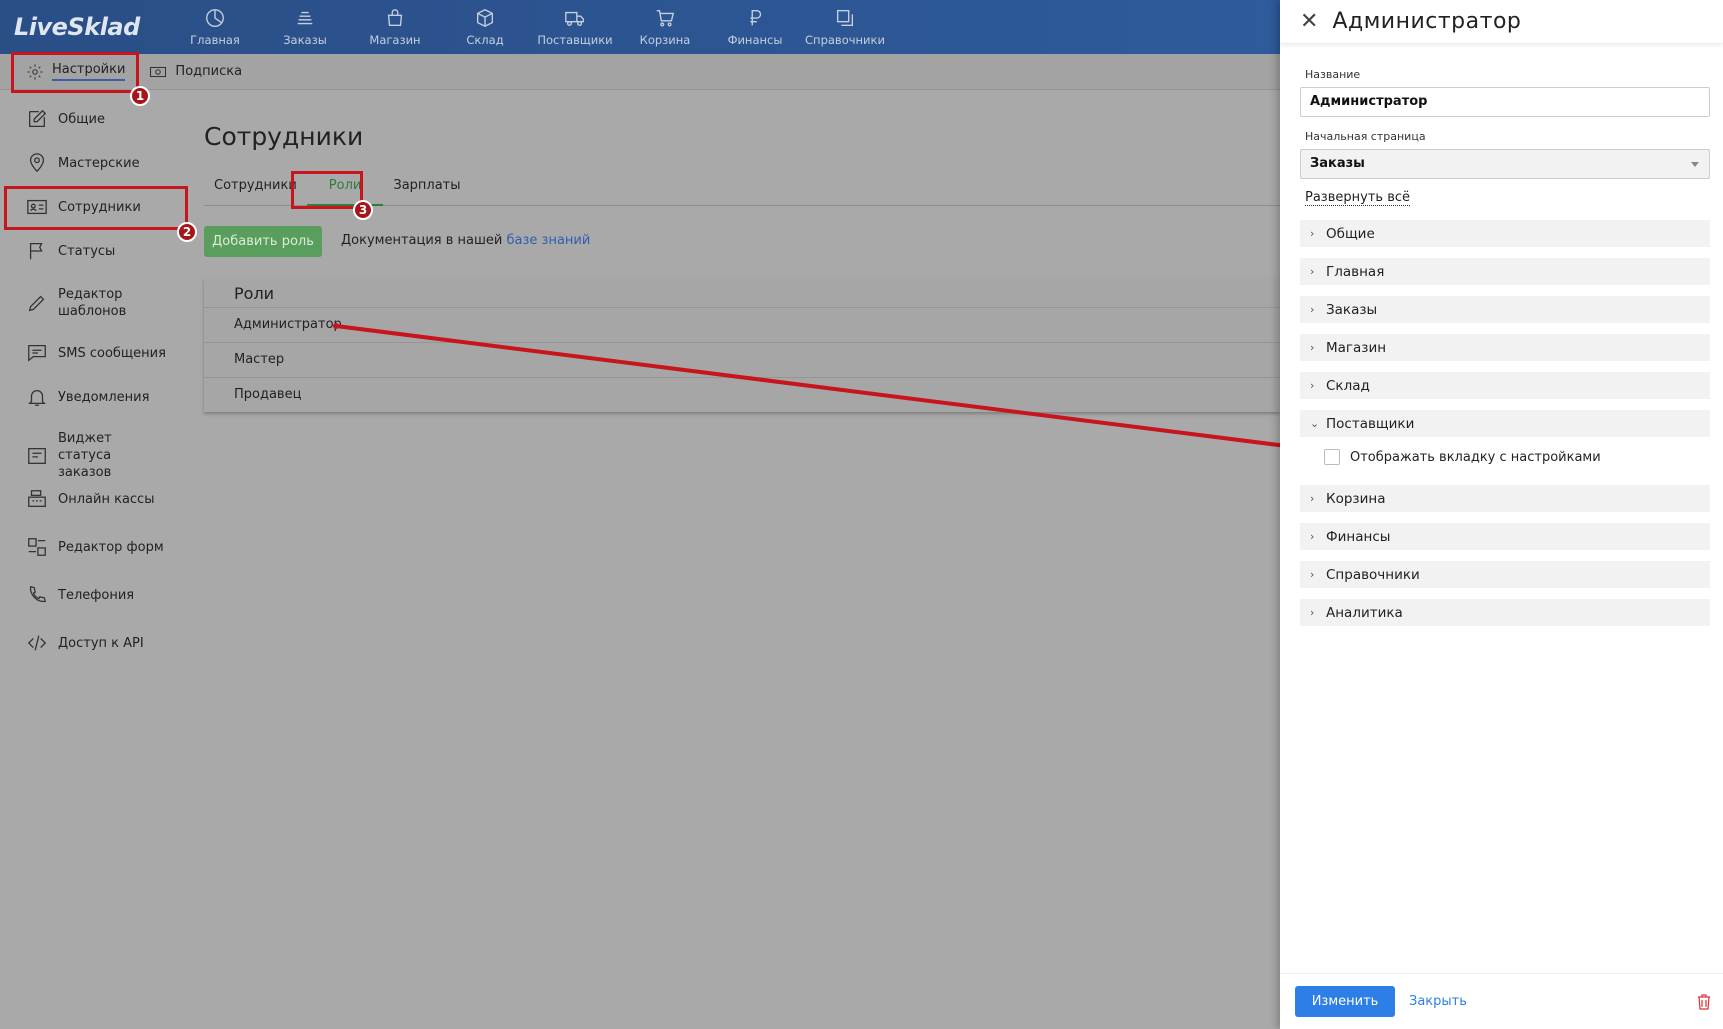 Image resolution: width=1723 pixels, height=1029 pixels. What do you see at coordinates (742, 325) in the screenshot?
I see `role-row-admin: Администратор` at bounding box center [742, 325].